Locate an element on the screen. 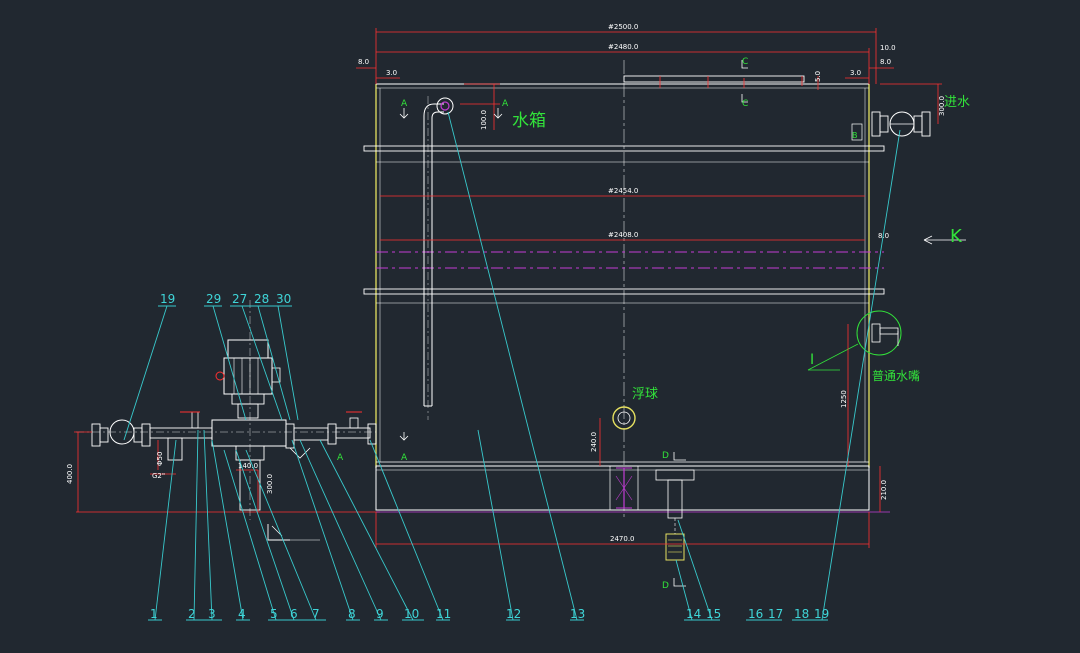  section-c-bottom: C is located at coordinates (745, 104).